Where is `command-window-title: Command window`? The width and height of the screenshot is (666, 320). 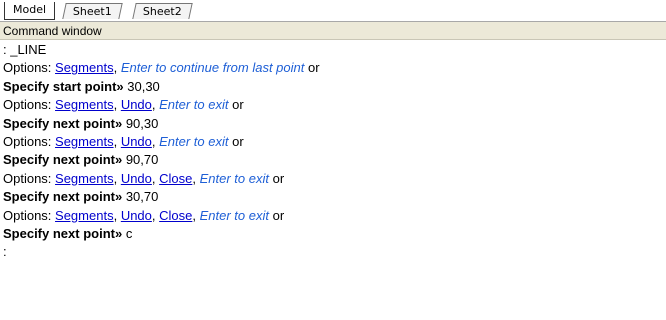 command-window-title: Command window is located at coordinates (52, 31).